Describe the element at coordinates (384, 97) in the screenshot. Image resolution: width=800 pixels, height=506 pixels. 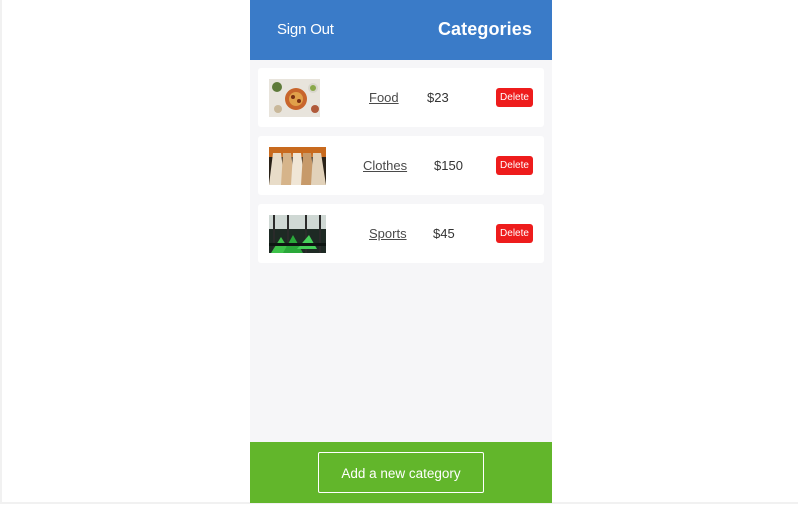
I see `category-name-link: Food` at that location.